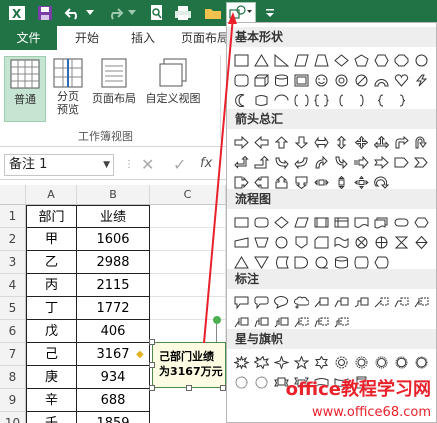 This screenshot has height=423, width=437. What do you see at coordinates (341, 242) in the screenshot?
I see `flowchart-punched-tape-icon` at bounding box center [341, 242].